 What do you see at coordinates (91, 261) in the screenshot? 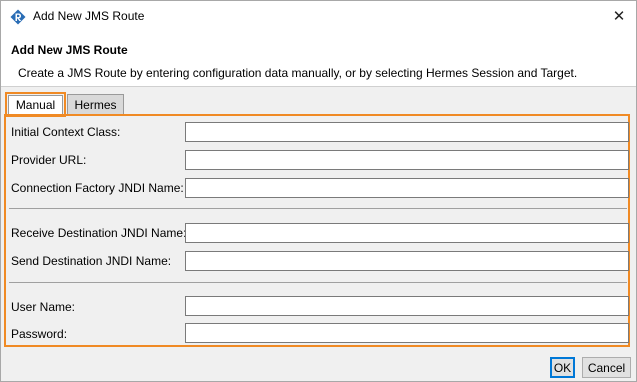
I see `send-destination-label: Send Destination JNDI Name:` at bounding box center [91, 261].